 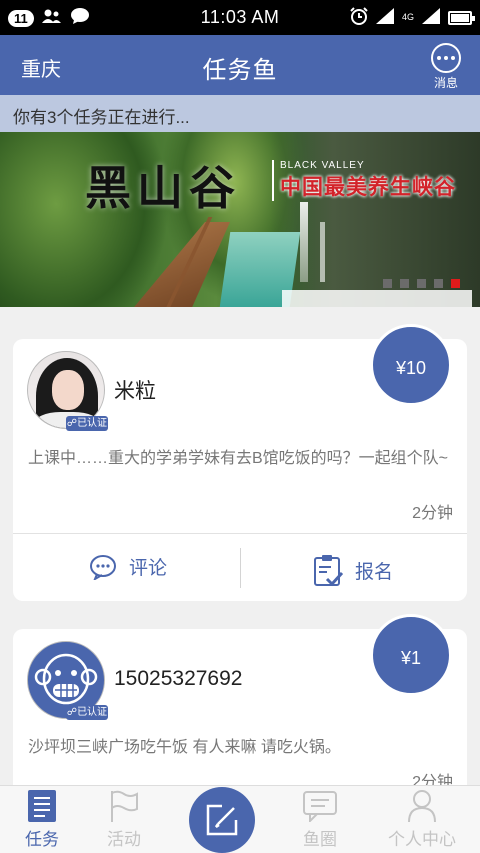 I want to click on tab-fish-circle-label: 鱼圈, so click(x=320, y=839).